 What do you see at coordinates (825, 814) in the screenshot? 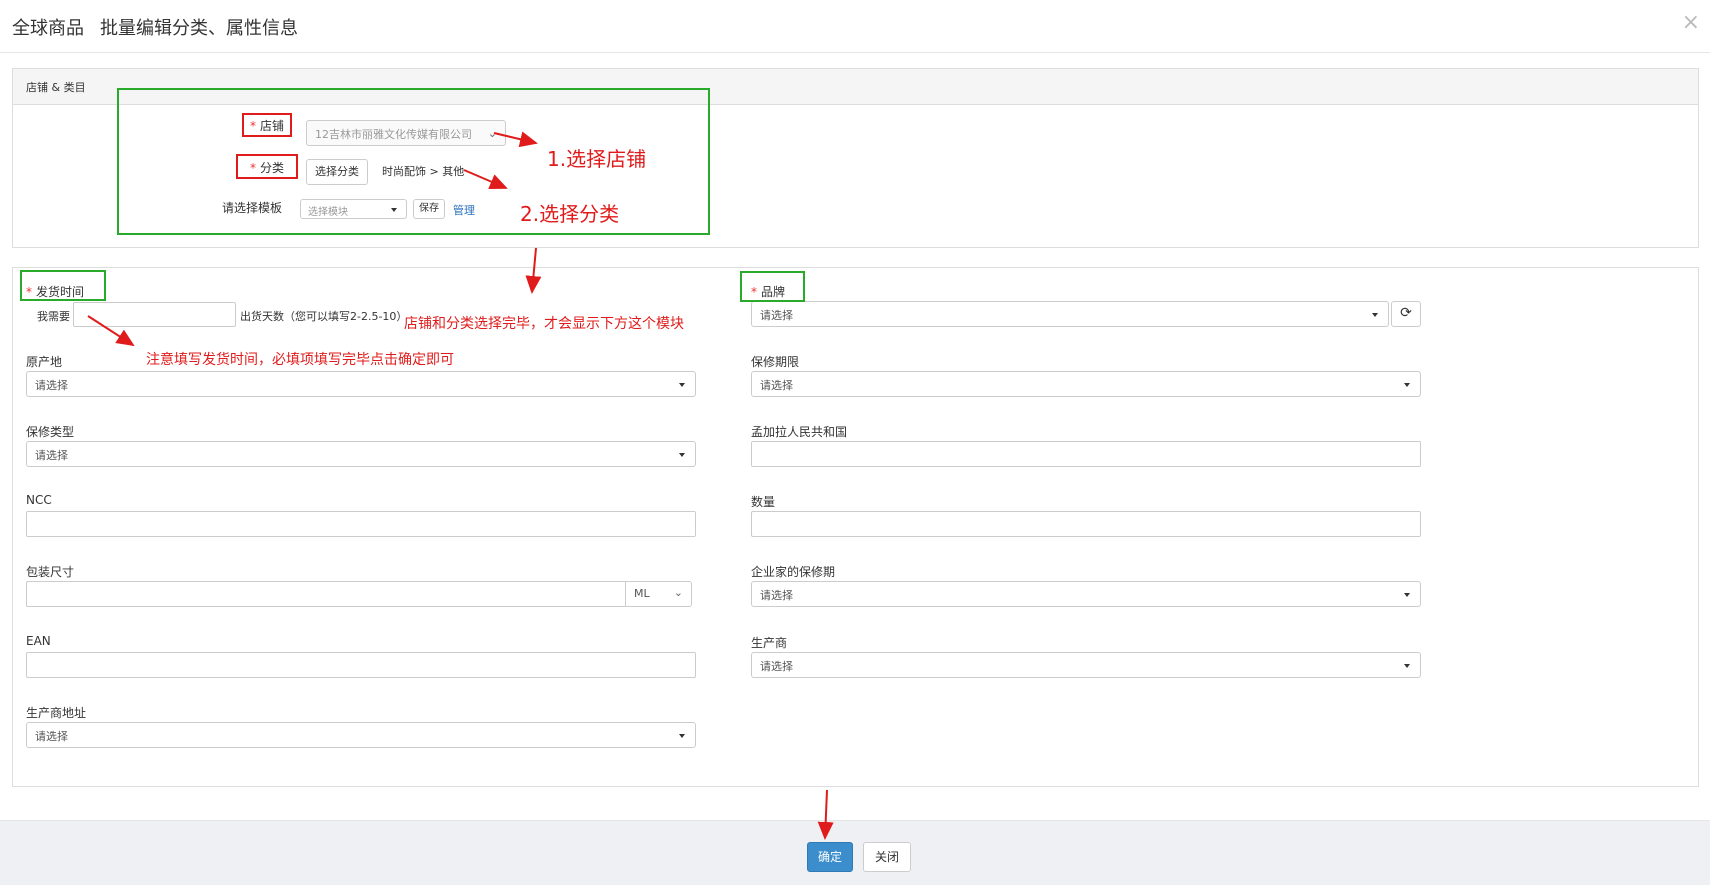
I see `arrow-to-confirm` at bounding box center [825, 814].